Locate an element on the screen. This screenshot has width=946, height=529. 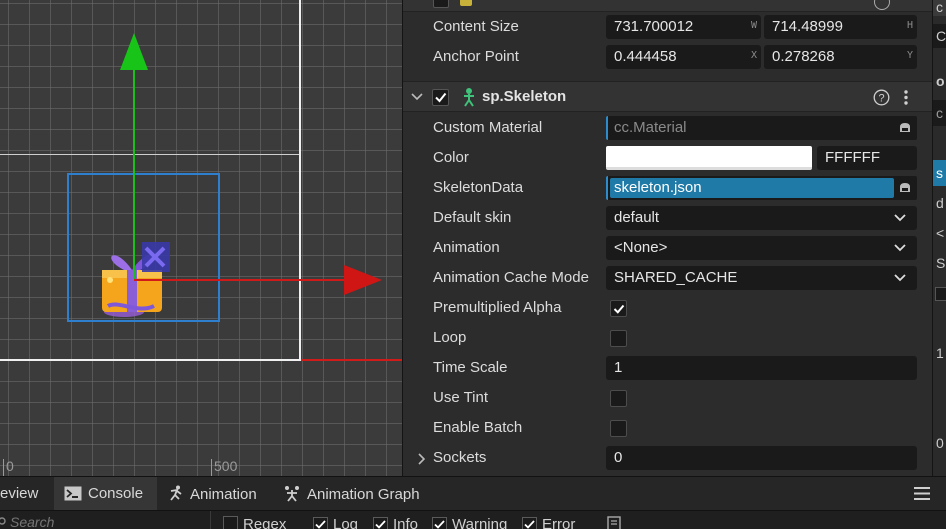
content-size-height-input: 714.48999 H is located at coordinates (840, 27).